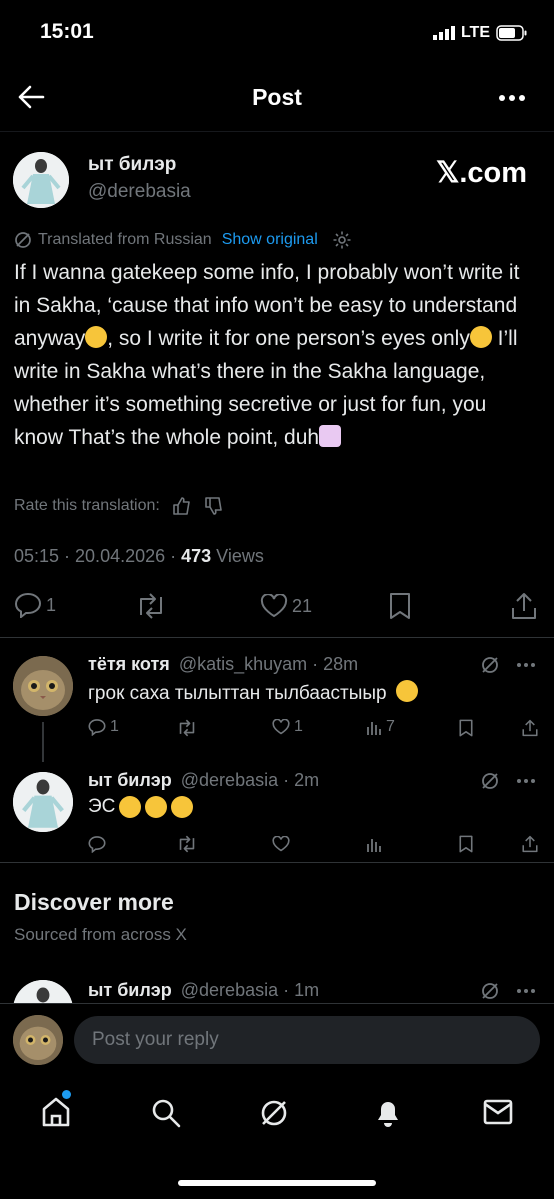  I want to click on reply-input-placeholder: Post your reply, so click(155, 1039).